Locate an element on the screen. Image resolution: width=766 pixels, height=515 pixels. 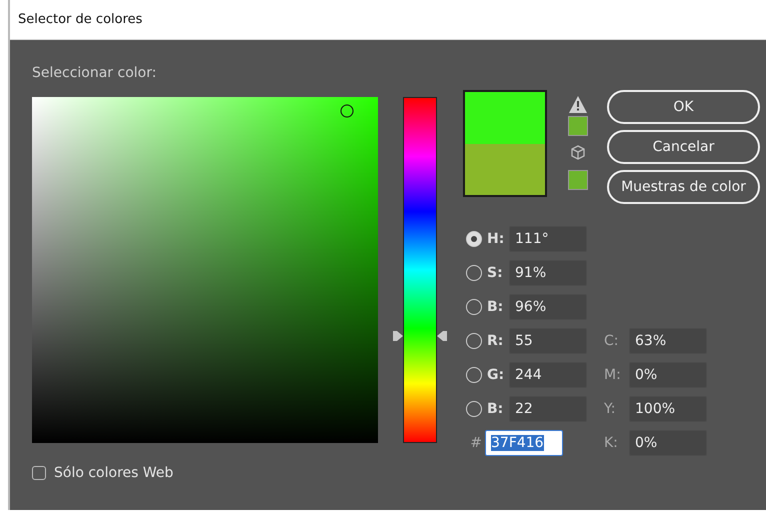
cube-icon is located at coordinates (578, 152).